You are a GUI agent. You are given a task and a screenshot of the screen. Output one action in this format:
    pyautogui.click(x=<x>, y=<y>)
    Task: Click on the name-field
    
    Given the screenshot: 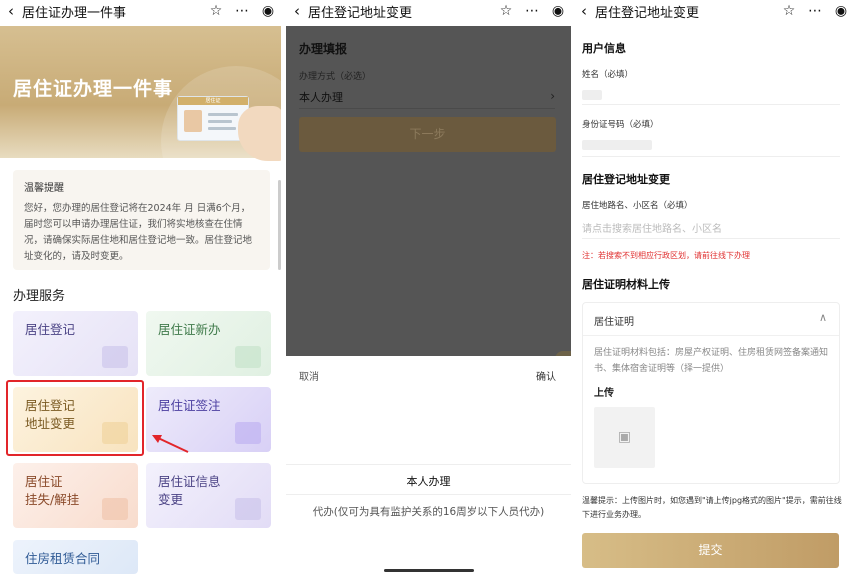 What is the action you would take?
    pyautogui.click(x=592, y=95)
    